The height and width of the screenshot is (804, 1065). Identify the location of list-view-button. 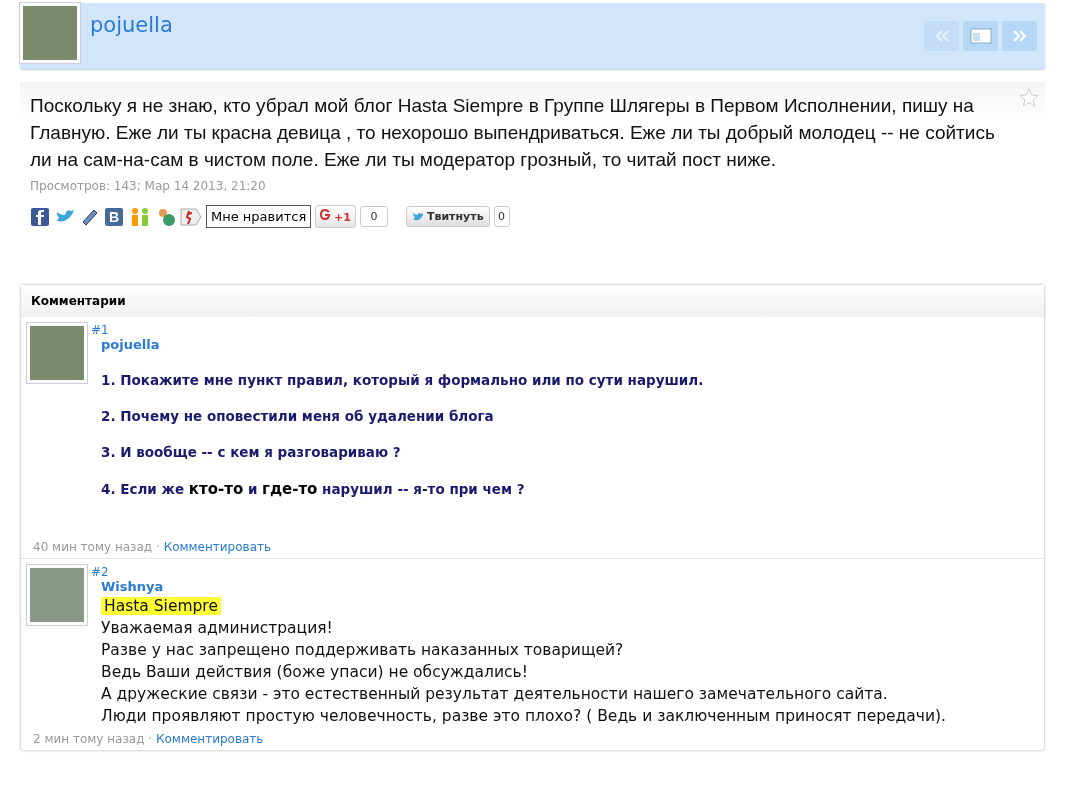
(980, 36).